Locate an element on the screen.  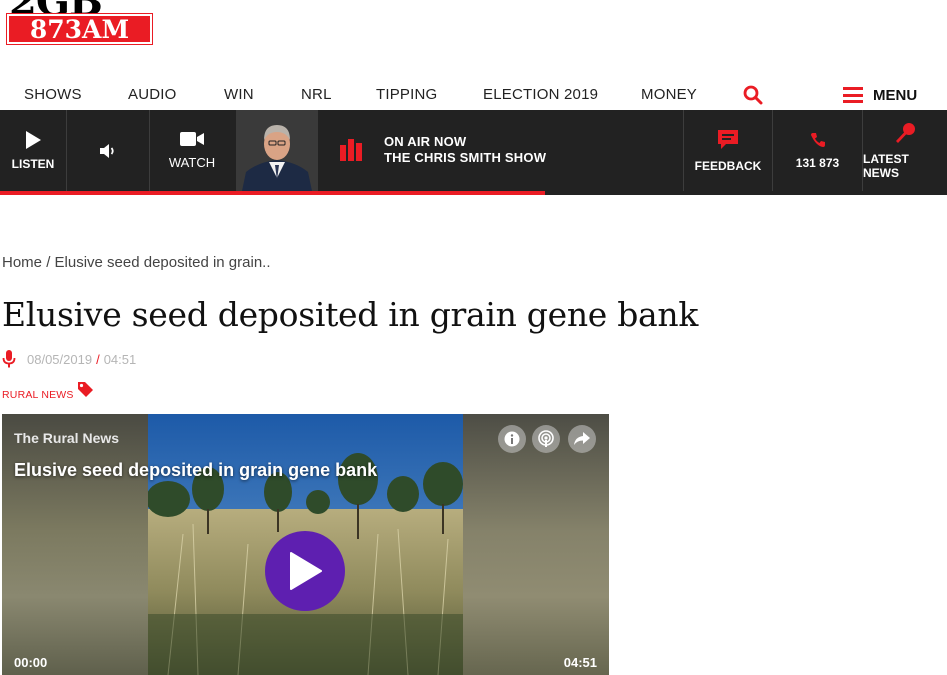
search-icon is located at coordinates (753, 95).